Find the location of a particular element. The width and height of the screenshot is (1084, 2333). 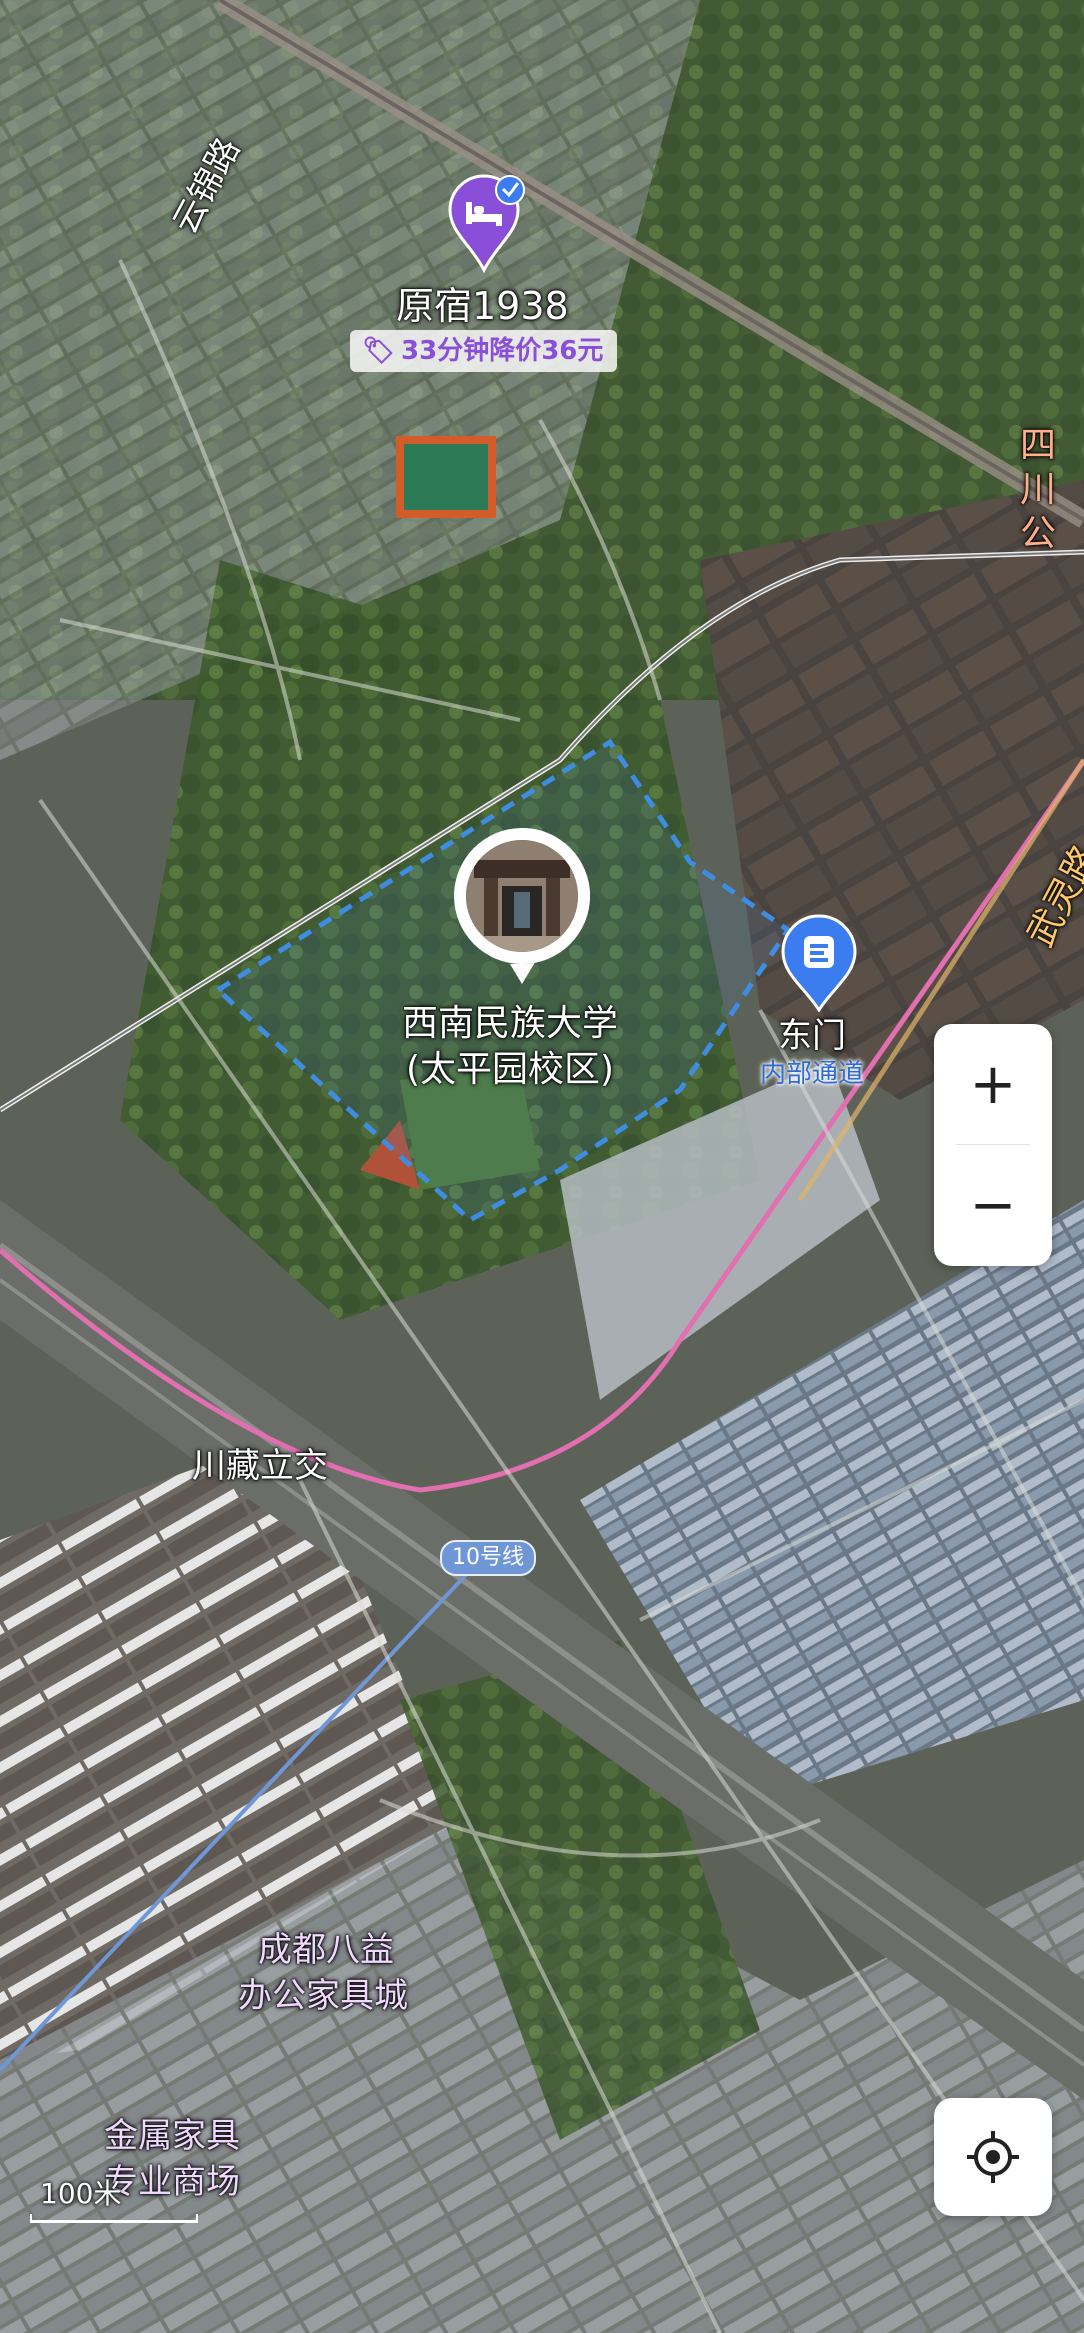

zoom-control: + − is located at coordinates (993, 1145).